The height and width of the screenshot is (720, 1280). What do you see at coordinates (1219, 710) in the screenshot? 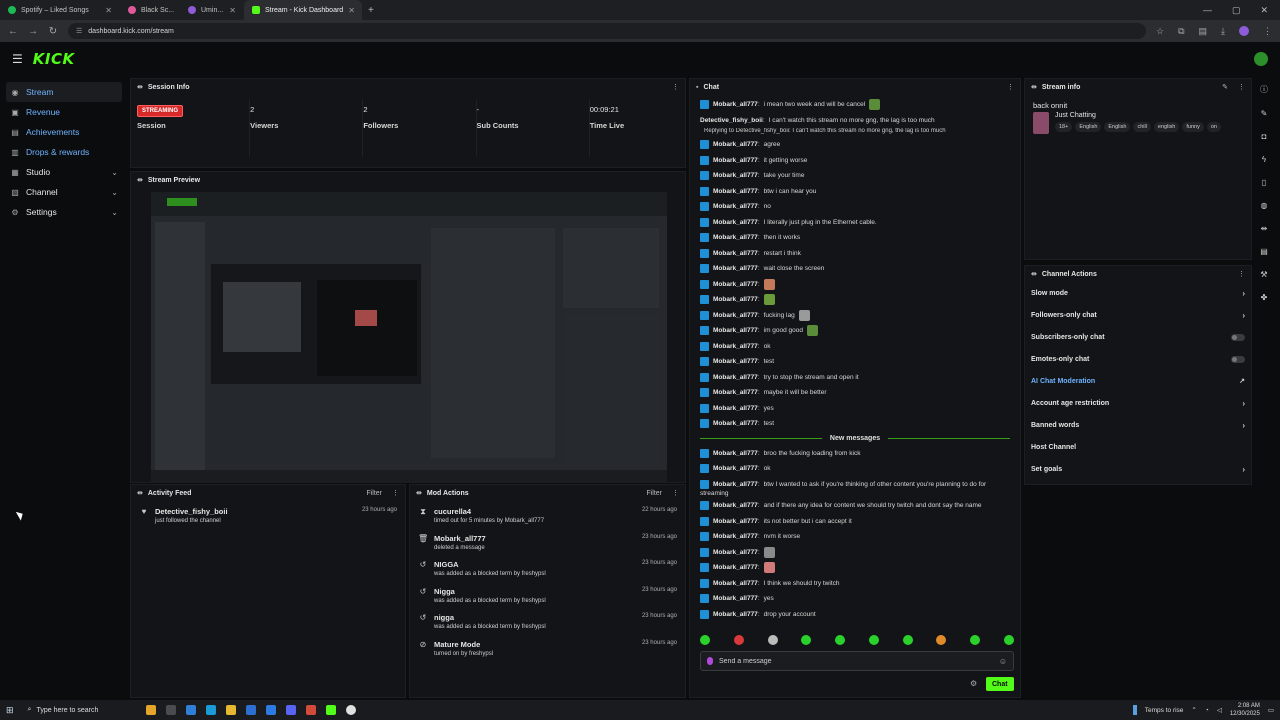
I see `volume-icon: ◁` at bounding box center [1219, 710].